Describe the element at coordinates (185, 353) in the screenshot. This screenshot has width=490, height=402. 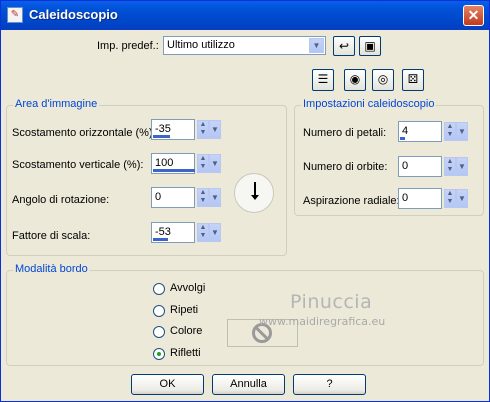
I see `radio-label: Rifletti` at that location.